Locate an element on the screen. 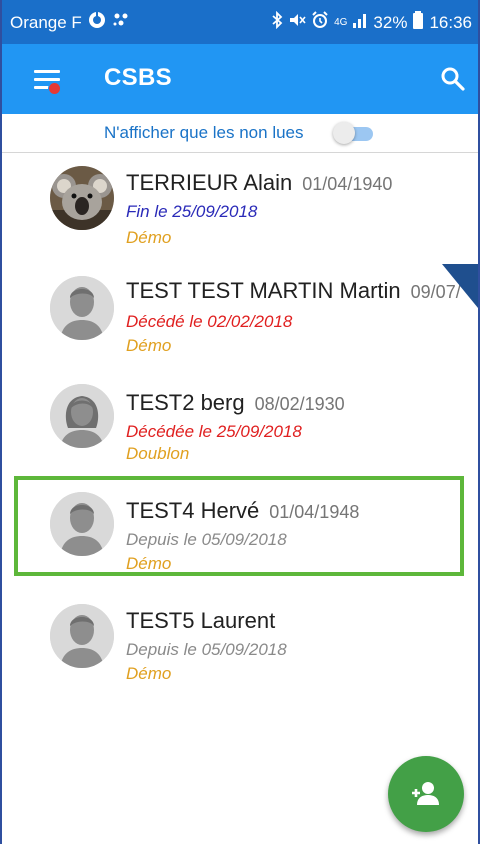 The height and width of the screenshot is (844, 480). patient-status: Décédé le 02/02/2018 is located at coordinates (209, 321).